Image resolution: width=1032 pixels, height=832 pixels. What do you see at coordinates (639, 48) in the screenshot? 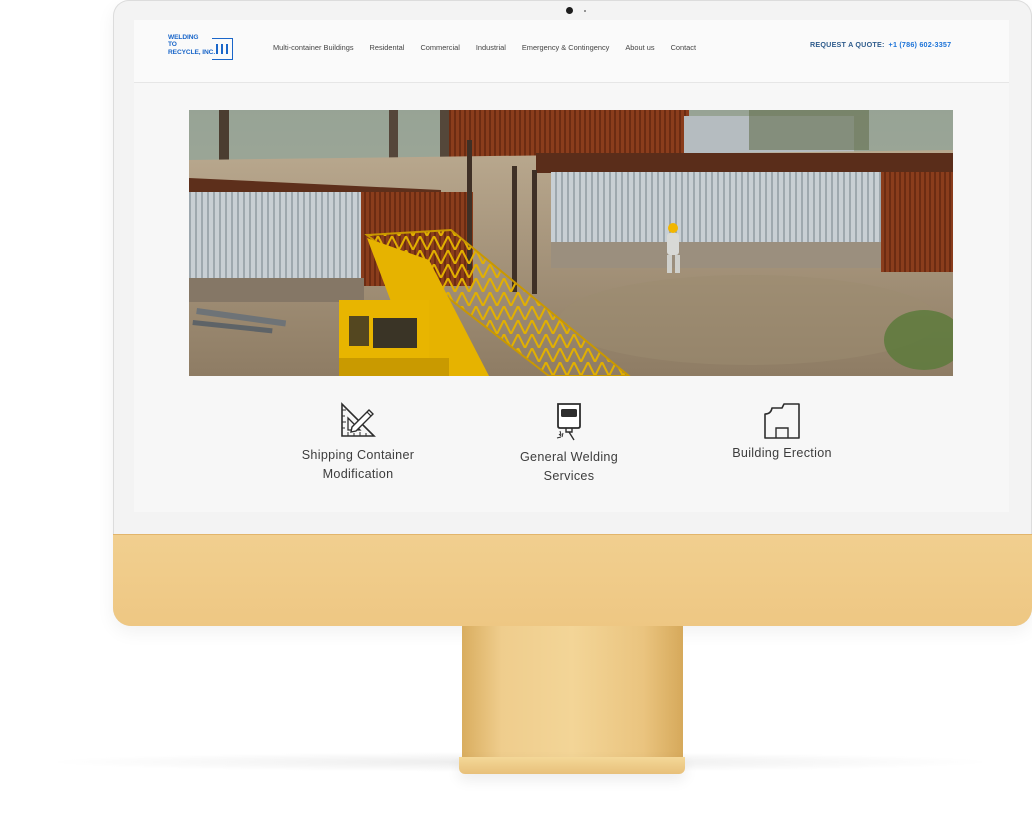
I see `nav-item-about-us: About us` at bounding box center [639, 48].